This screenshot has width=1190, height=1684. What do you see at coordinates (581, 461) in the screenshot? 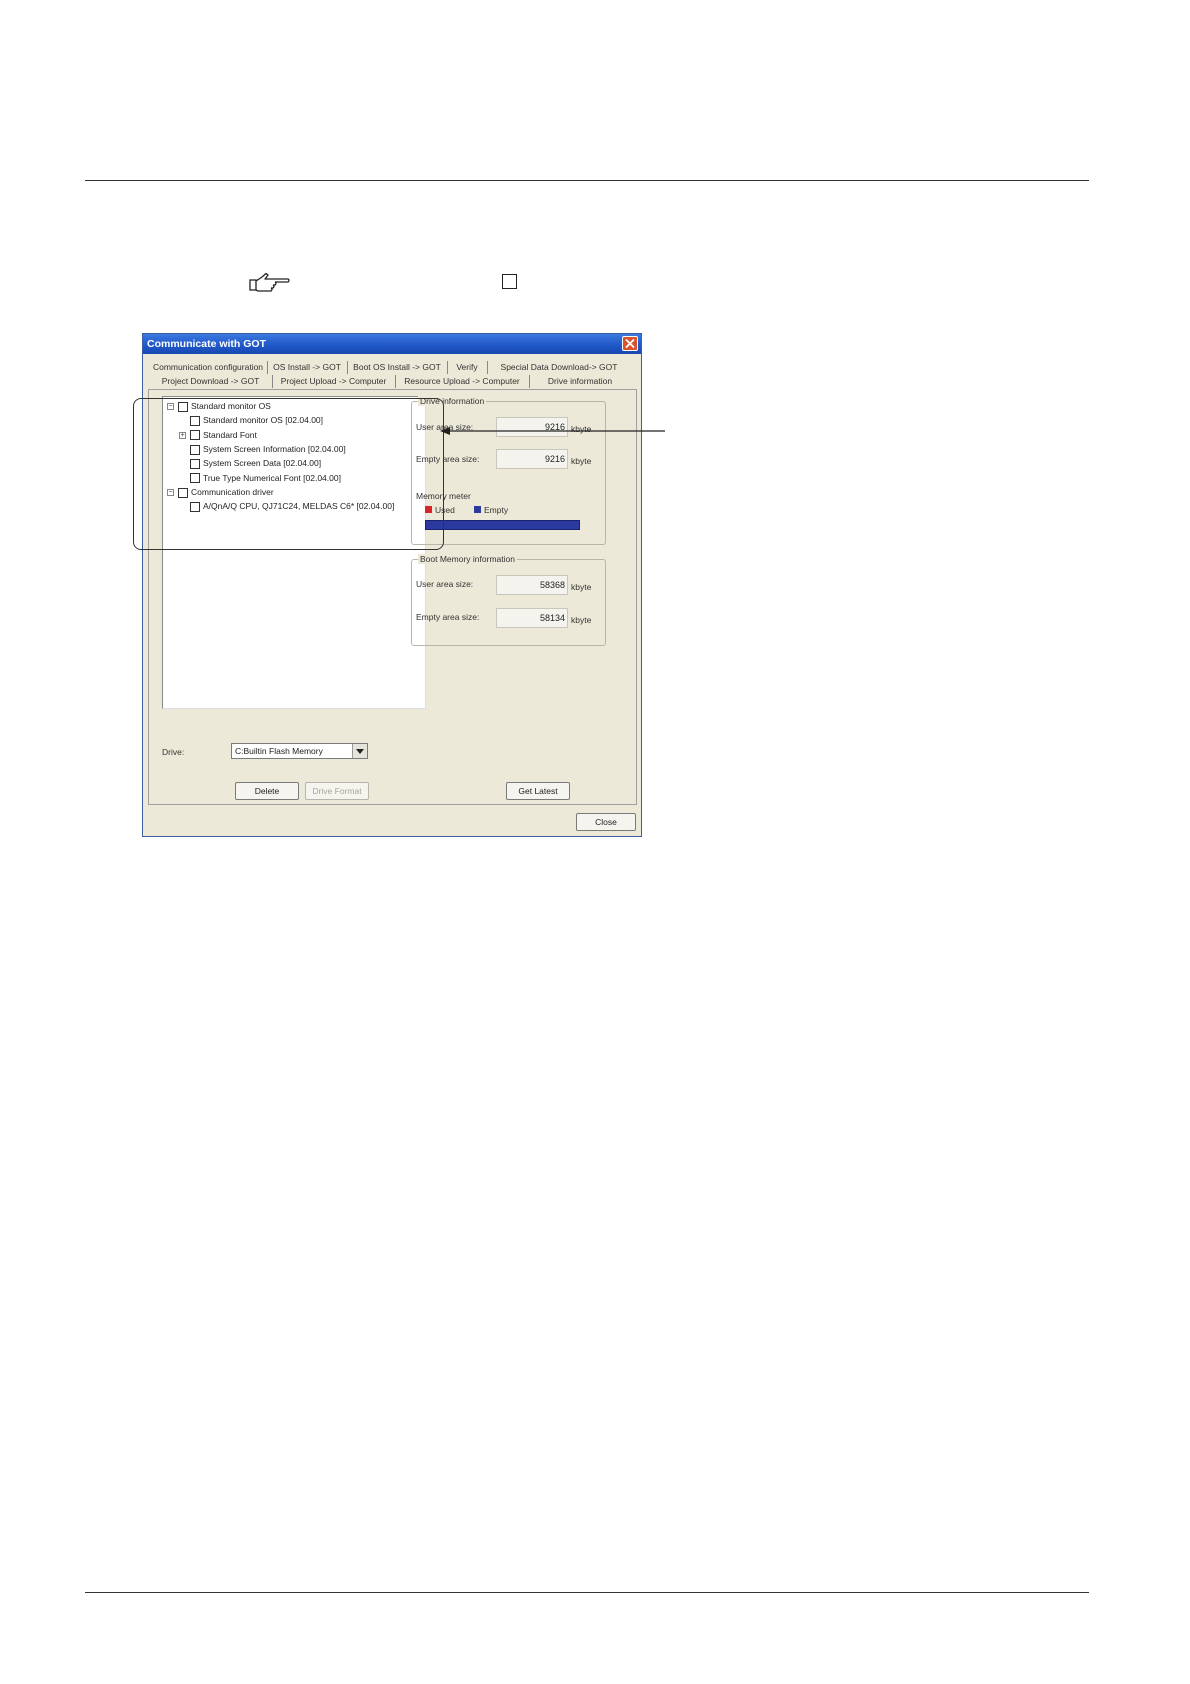
I see `drive-empty-area-unit: kbyte` at bounding box center [581, 461].